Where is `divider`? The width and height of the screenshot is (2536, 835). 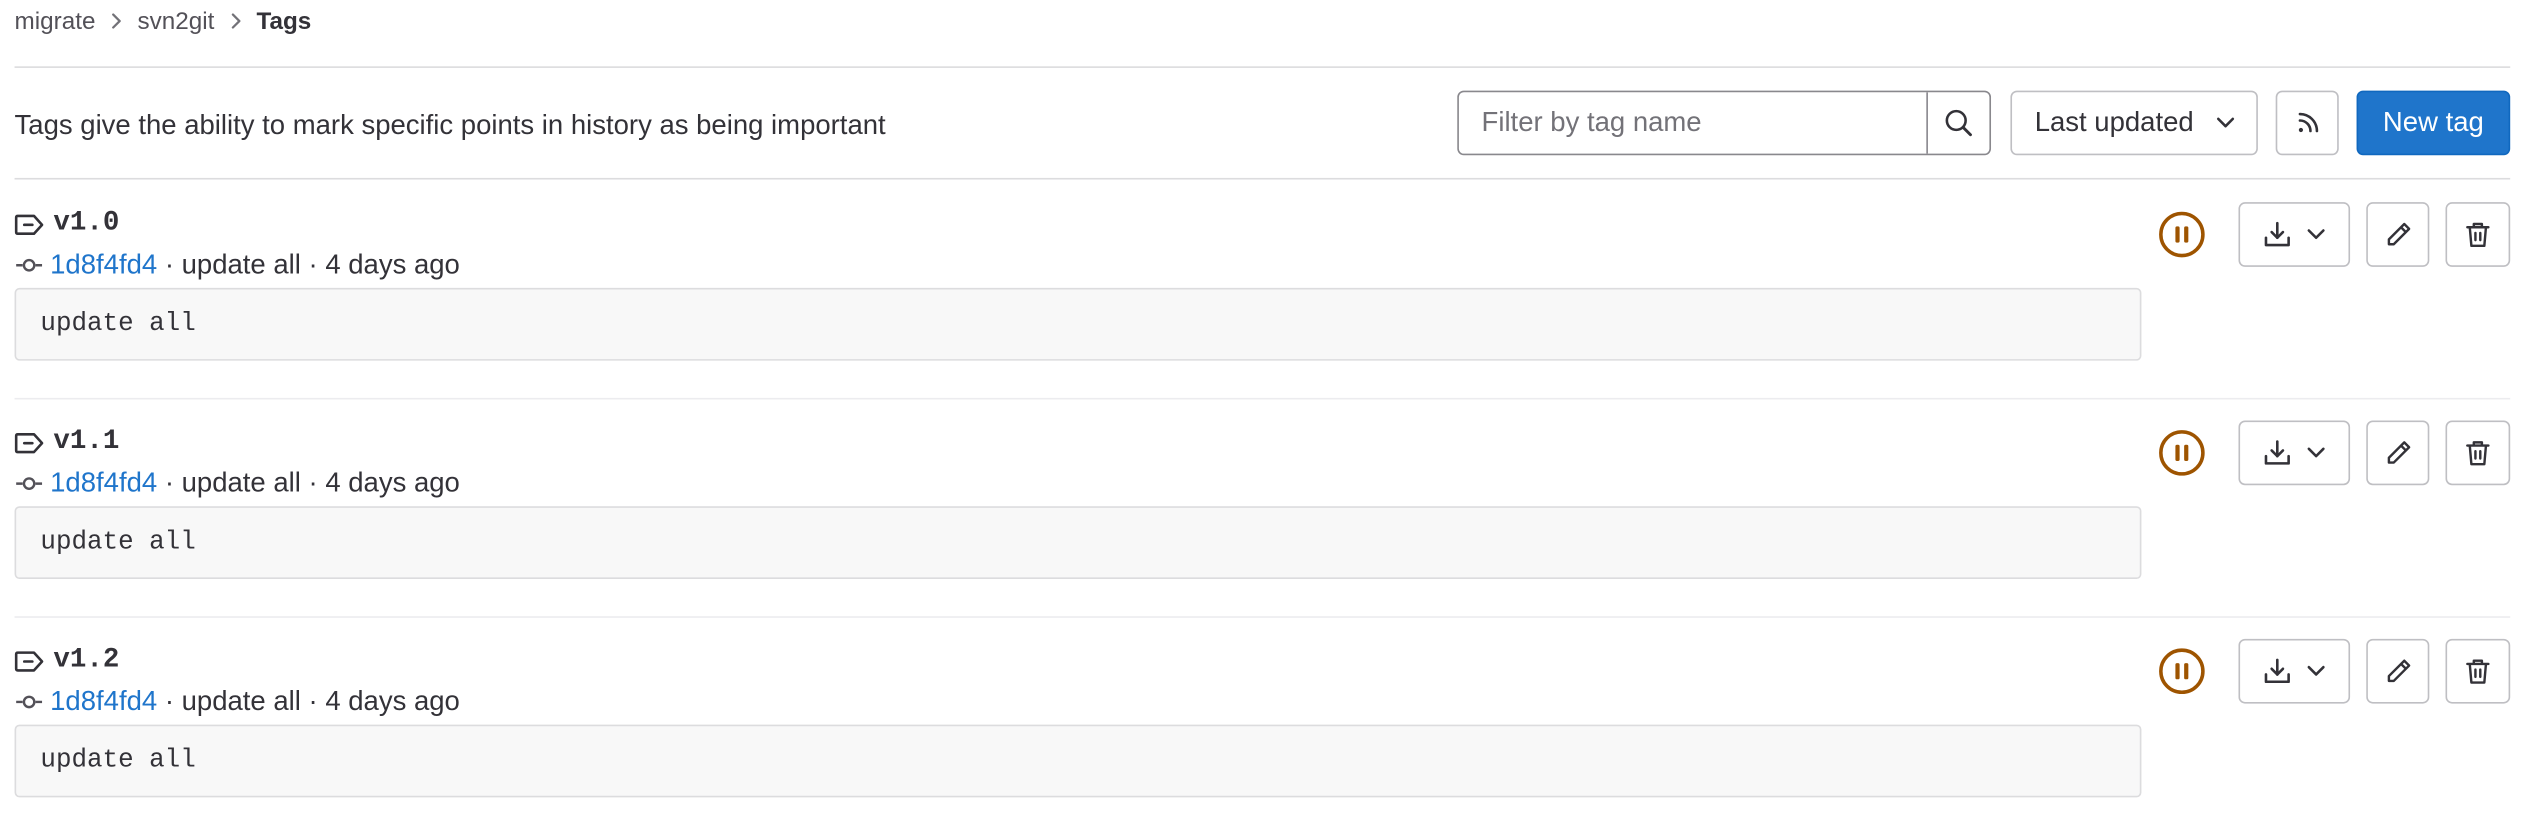
divider is located at coordinates (1262, 67).